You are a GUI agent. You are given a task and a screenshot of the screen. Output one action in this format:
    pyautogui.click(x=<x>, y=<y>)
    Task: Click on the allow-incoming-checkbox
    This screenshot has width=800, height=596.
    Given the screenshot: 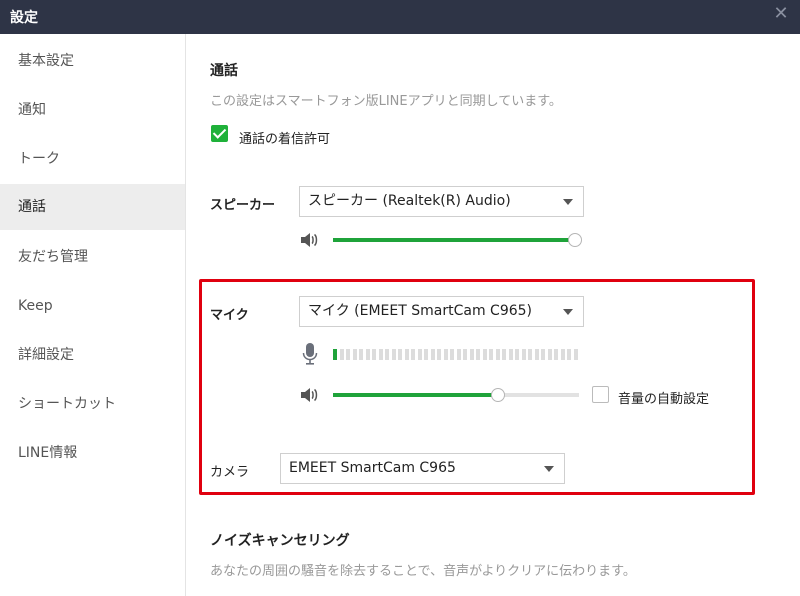 What is the action you would take?
    pyautogui.click(x=219, y=133)
    